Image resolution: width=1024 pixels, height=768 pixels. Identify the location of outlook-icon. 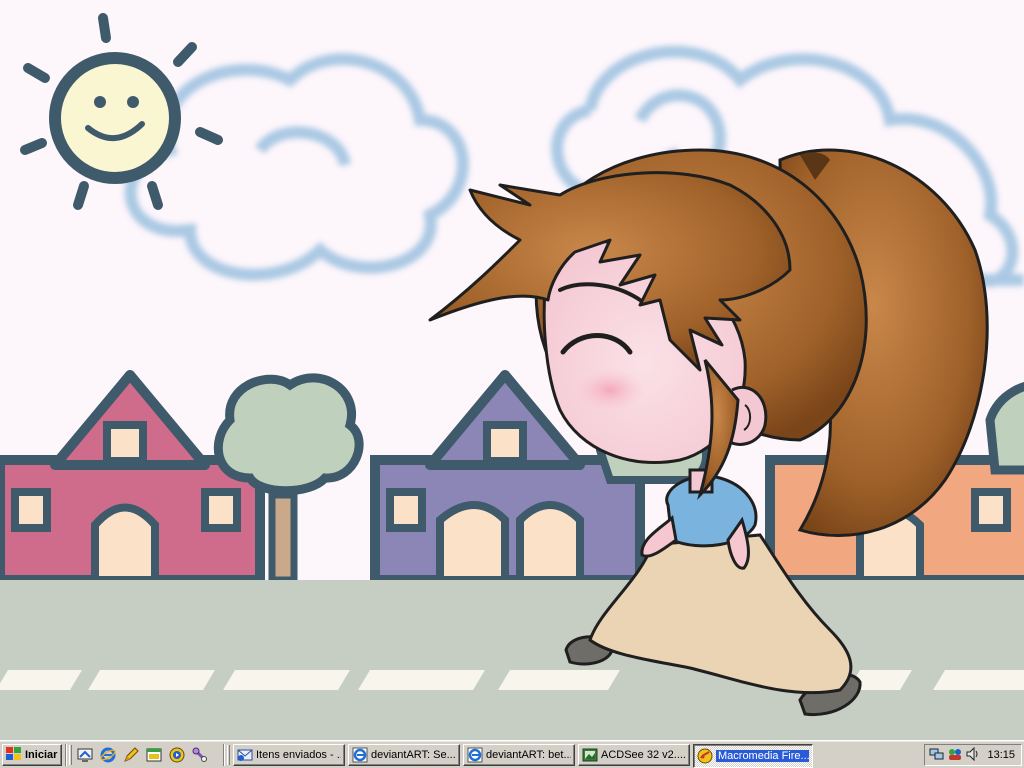
(245, 755).